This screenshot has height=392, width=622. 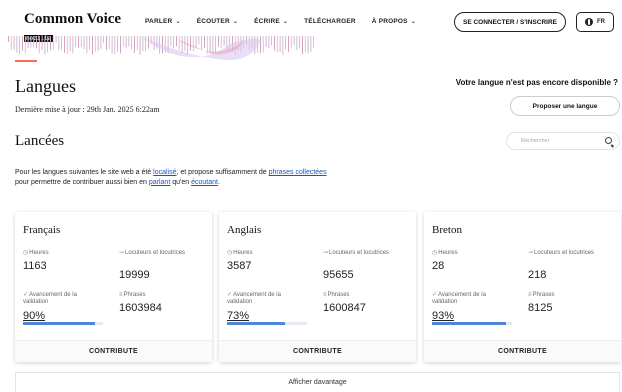 What do you see at coordinates (230, 295) in the screenshot?
I see `check-circle-icon: ✓` at bounding box center [230, 295].